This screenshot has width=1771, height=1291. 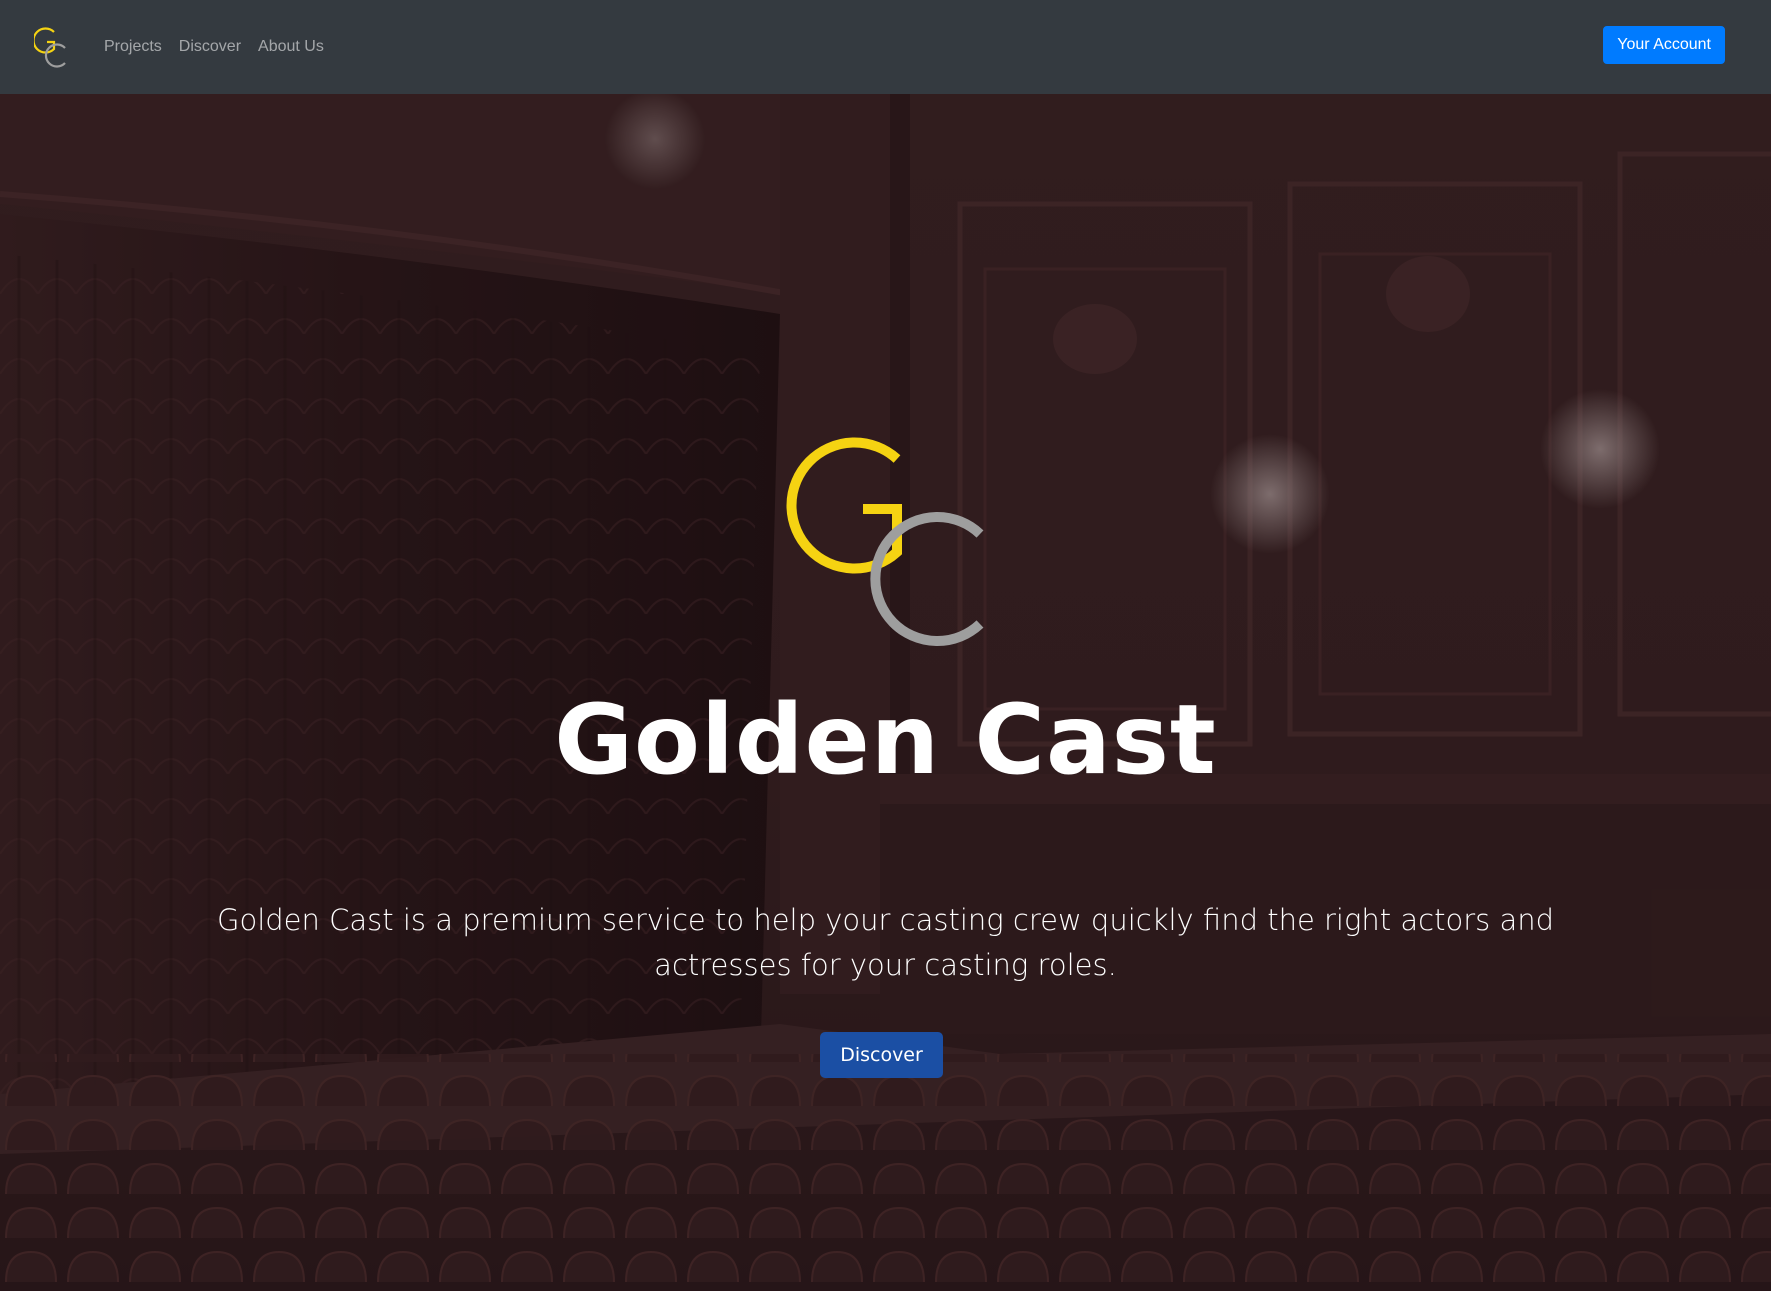 What do you see at coordinates (881, 1055) in the screenshot?
I see `discover-button: Discover` at bounding box center [881, 1055].